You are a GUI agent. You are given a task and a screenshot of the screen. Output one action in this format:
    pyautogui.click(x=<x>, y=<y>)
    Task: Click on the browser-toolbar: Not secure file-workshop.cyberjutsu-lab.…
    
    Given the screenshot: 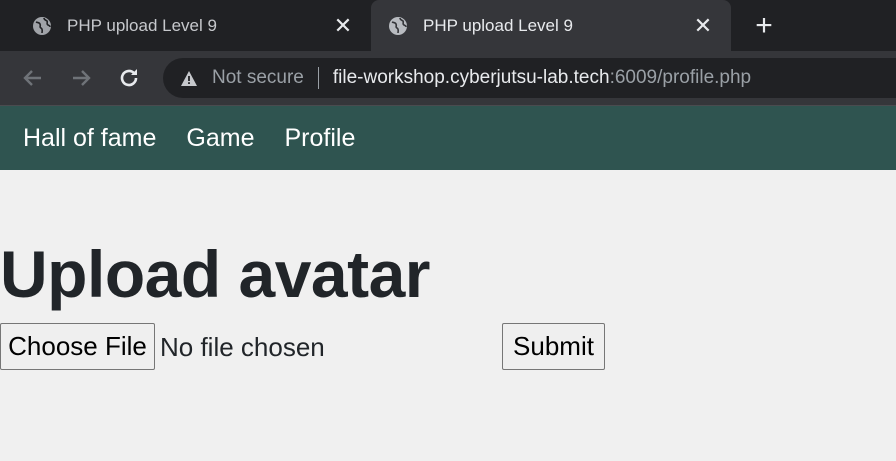 What is the action you would take?
    pyautogui.click(x=448, y=78)
    